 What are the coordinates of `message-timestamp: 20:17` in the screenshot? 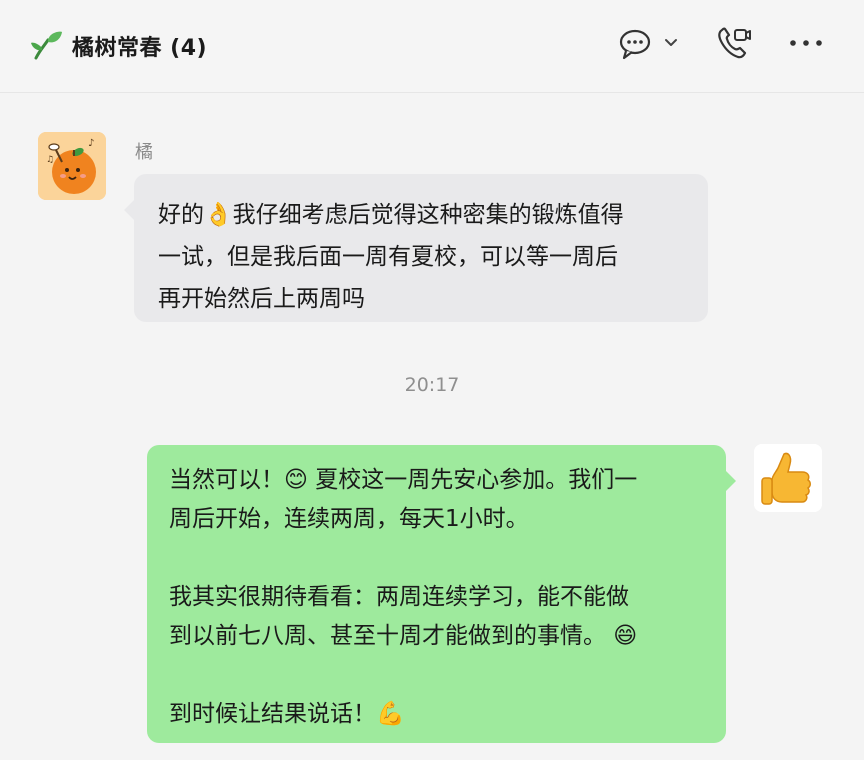 It's located at (432, 385).